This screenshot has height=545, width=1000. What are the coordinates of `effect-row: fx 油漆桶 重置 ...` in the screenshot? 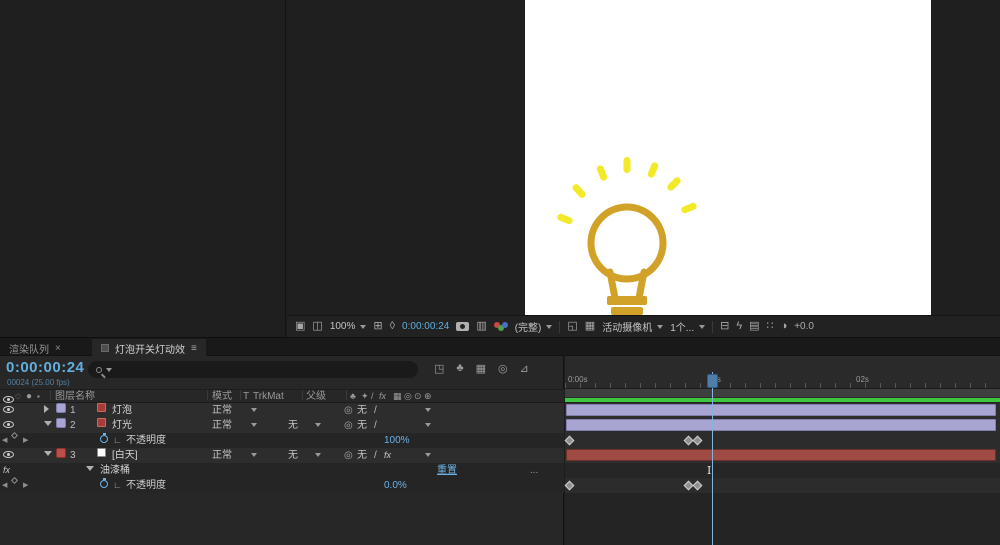 It's located at (282, 470).